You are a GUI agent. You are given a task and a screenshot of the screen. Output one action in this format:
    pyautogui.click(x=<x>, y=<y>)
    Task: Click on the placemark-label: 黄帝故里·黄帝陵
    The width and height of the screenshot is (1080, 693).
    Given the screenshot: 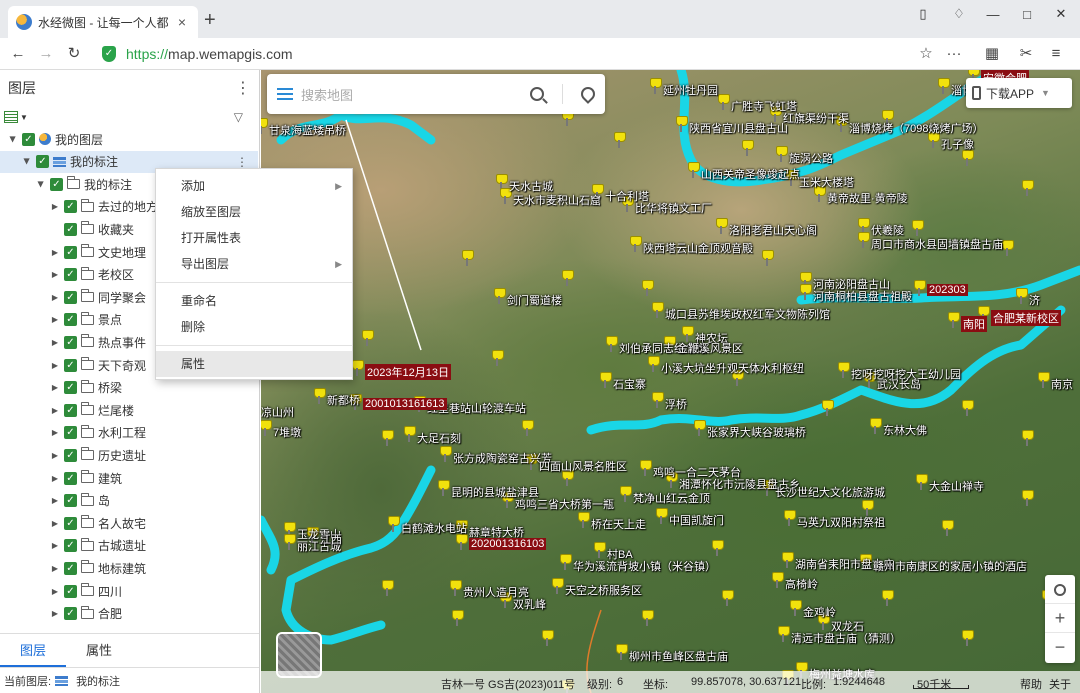 What is the action you would take?
    pyautogui.click(x=867, y=198)
    